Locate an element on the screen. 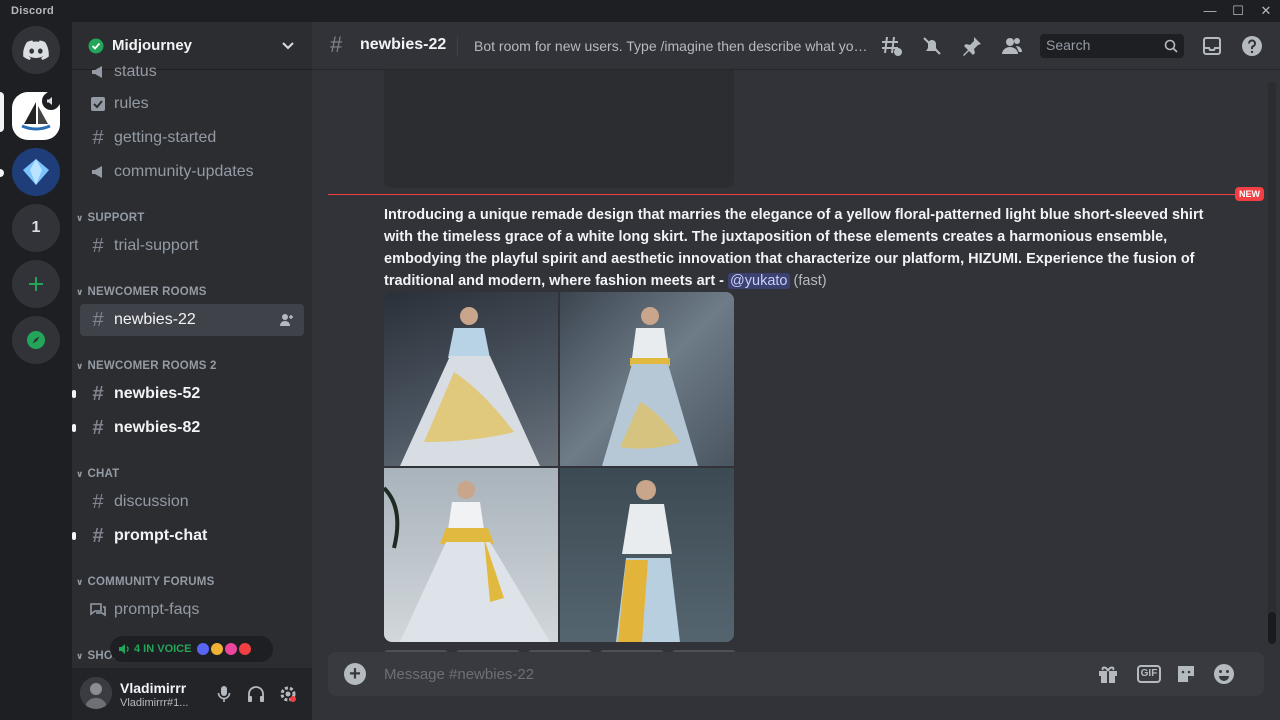  explore-button is located at coordinates (36, 340).